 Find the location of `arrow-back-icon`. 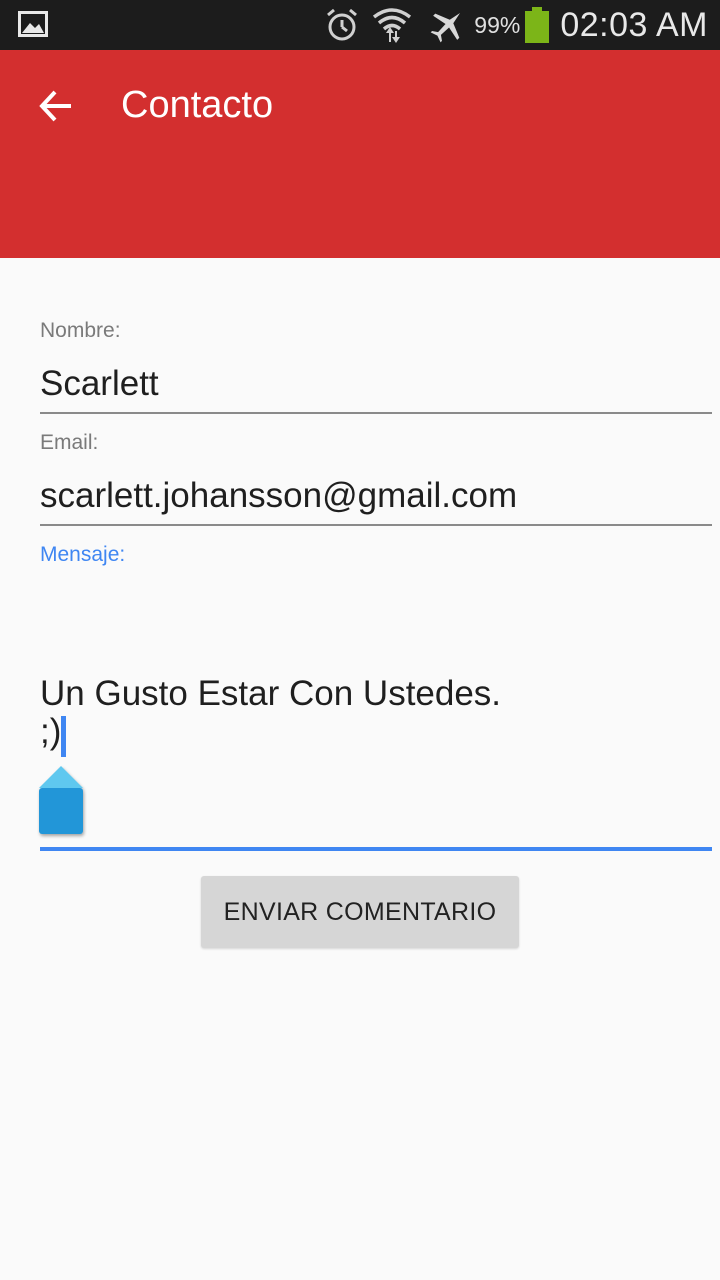

arrow-back-icon is located at coordinates (55, 106).